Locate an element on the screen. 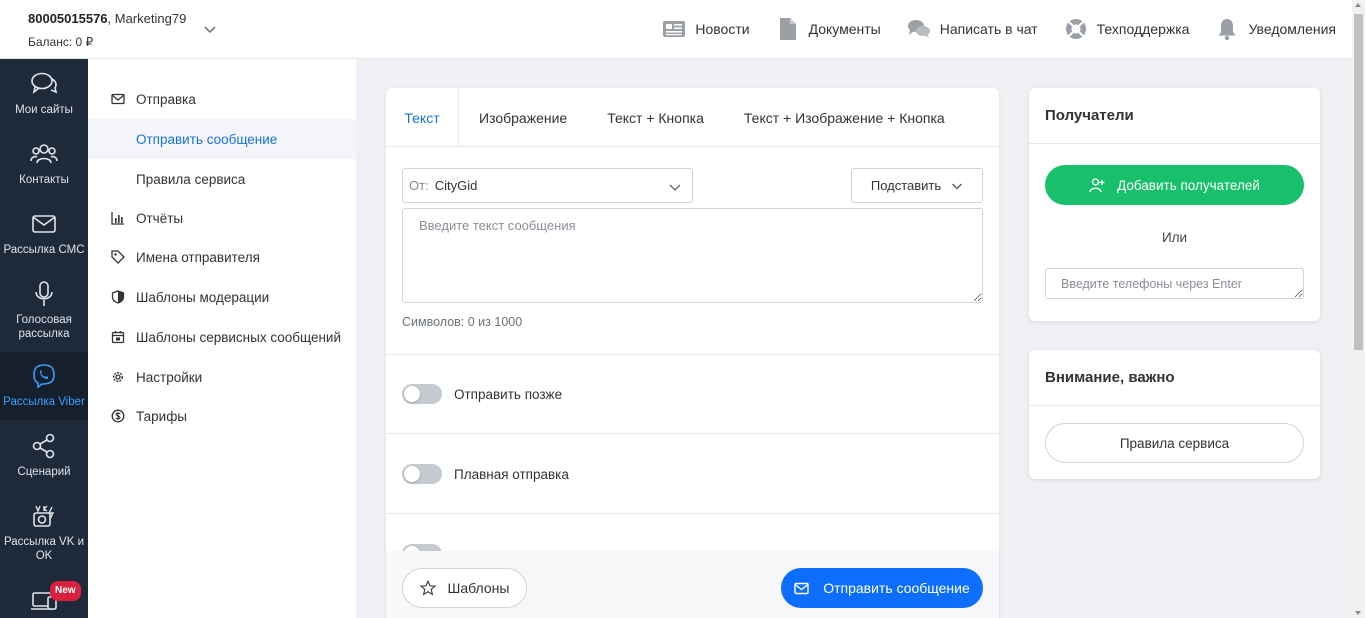 Image resolution: width=1365 pixels, height=618 pixels. new-badge: New is located at coordinates (65, 591).